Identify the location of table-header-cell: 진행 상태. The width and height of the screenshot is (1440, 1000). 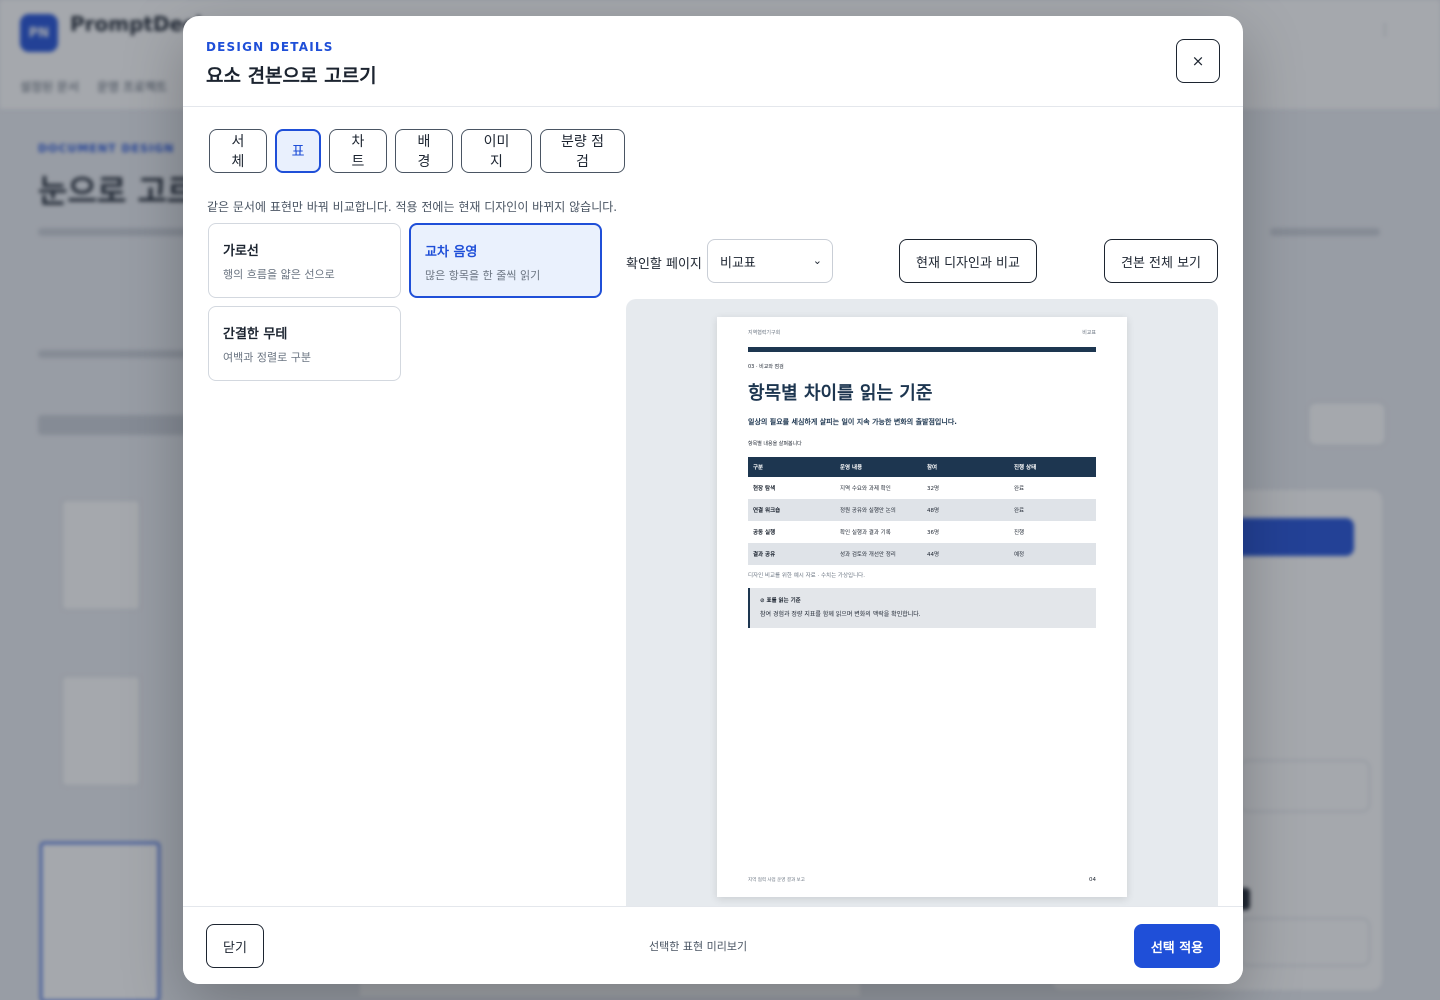
(1052, 467).